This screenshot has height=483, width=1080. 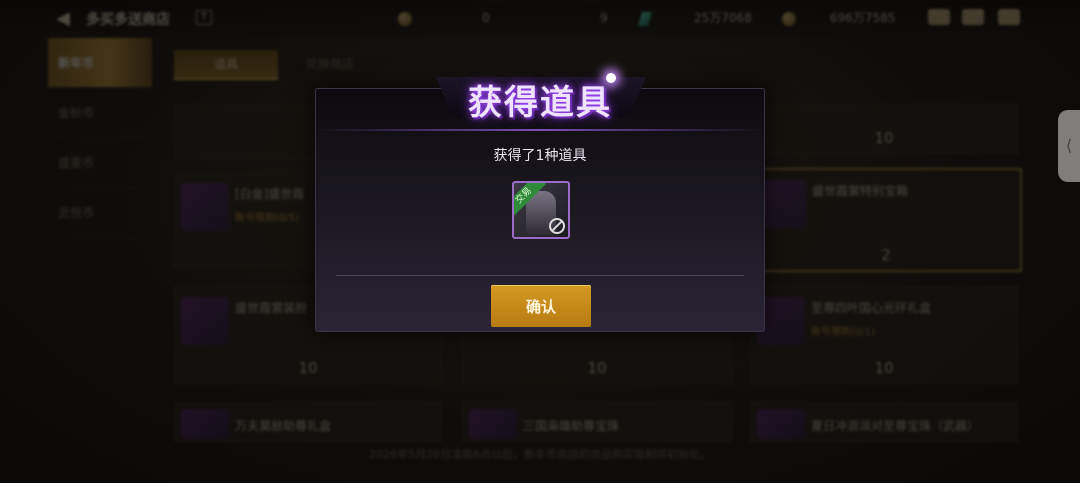 I want to click on confirm-button: 确认, so click(x=541, y=306).